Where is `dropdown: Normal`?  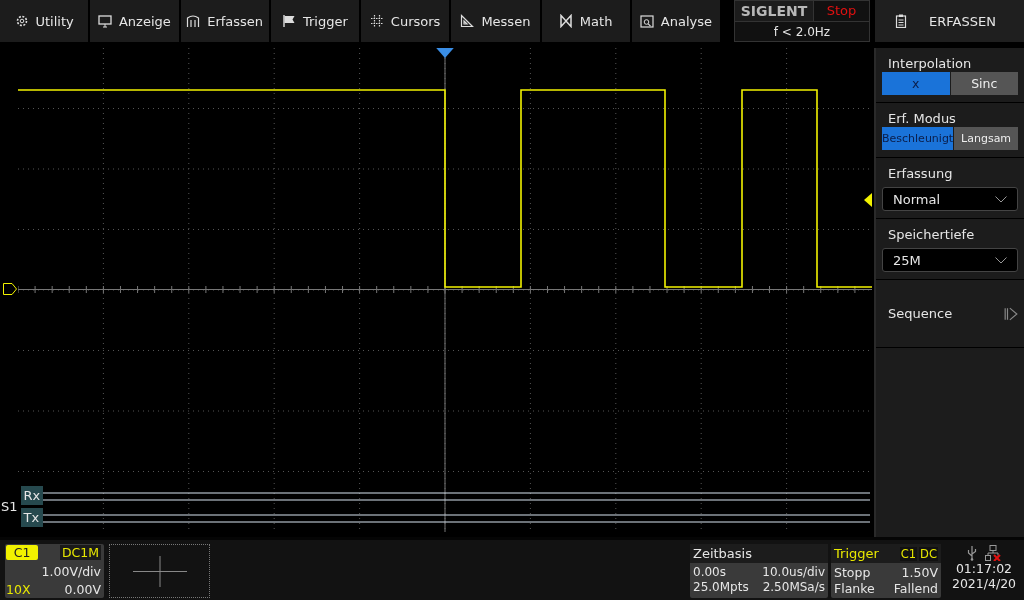
dropdown: Normal is located at coordinates (950, 199).